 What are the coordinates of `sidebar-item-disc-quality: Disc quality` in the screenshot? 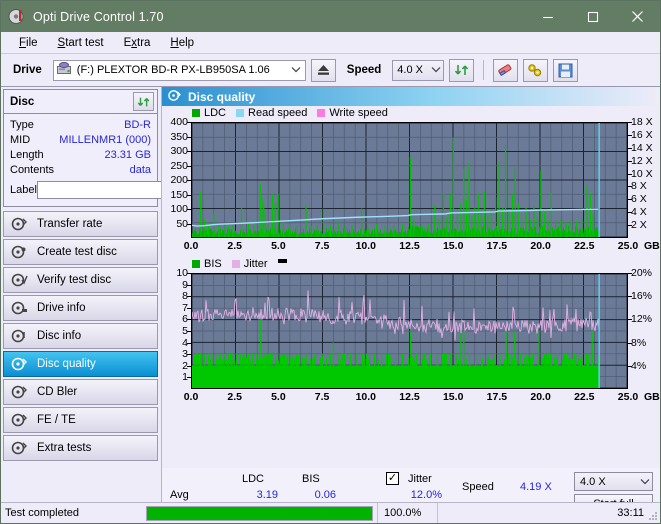 It's located at (80, 364).